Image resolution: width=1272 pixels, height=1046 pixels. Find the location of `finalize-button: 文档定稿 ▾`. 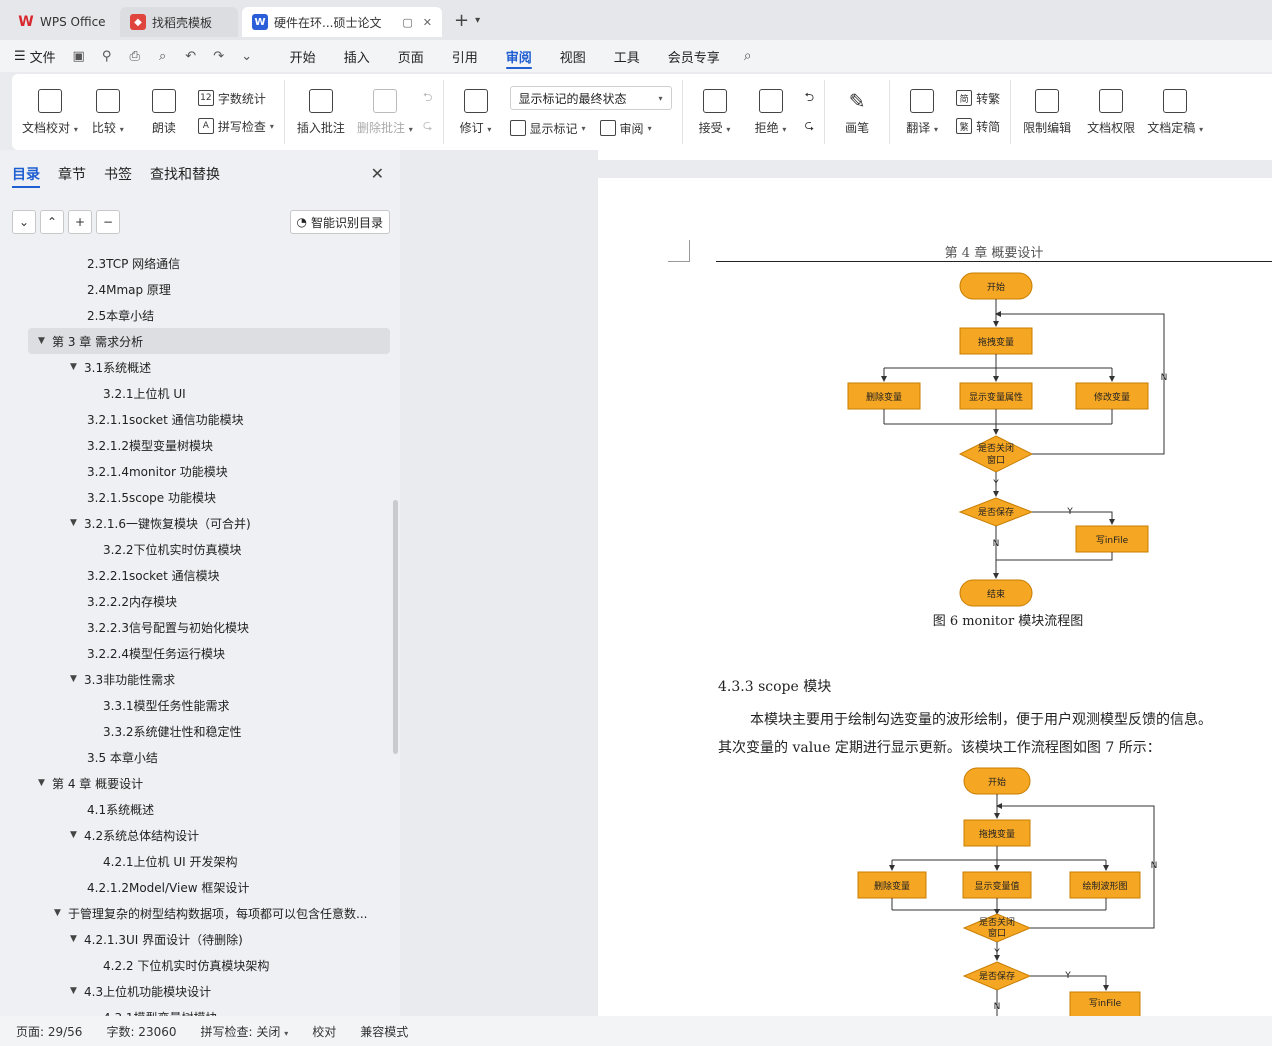

finalize-button: 文档定稿 ▾ is located at coordinates (1175, 112).